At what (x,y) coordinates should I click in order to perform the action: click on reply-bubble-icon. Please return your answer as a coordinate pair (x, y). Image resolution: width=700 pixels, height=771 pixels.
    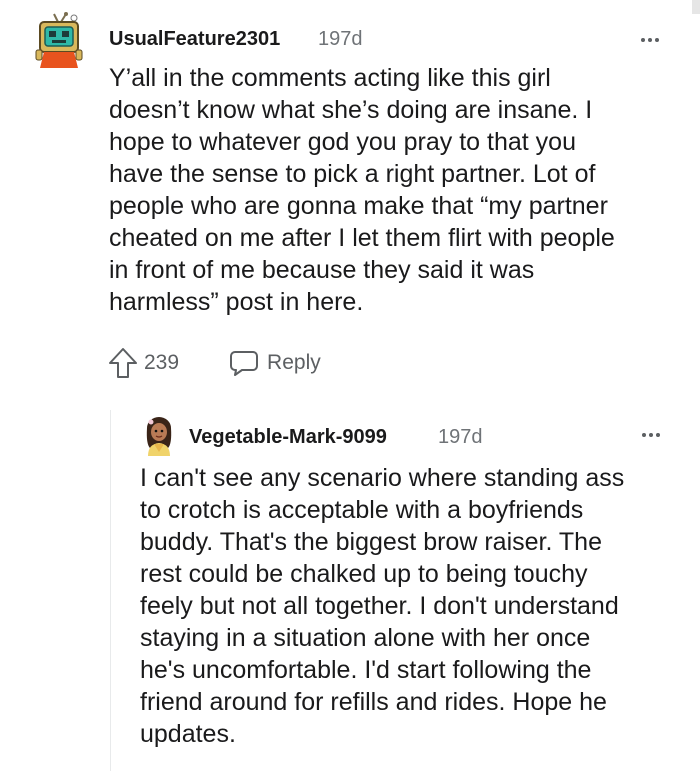
    Looking at the image, I should click on (244, 363).